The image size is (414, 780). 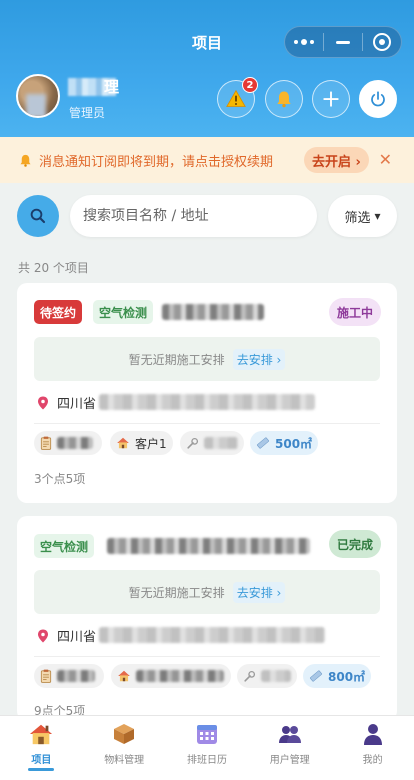 I want to click on tab-schedule-calendar: 排班日历, so click(x=207, y=748).